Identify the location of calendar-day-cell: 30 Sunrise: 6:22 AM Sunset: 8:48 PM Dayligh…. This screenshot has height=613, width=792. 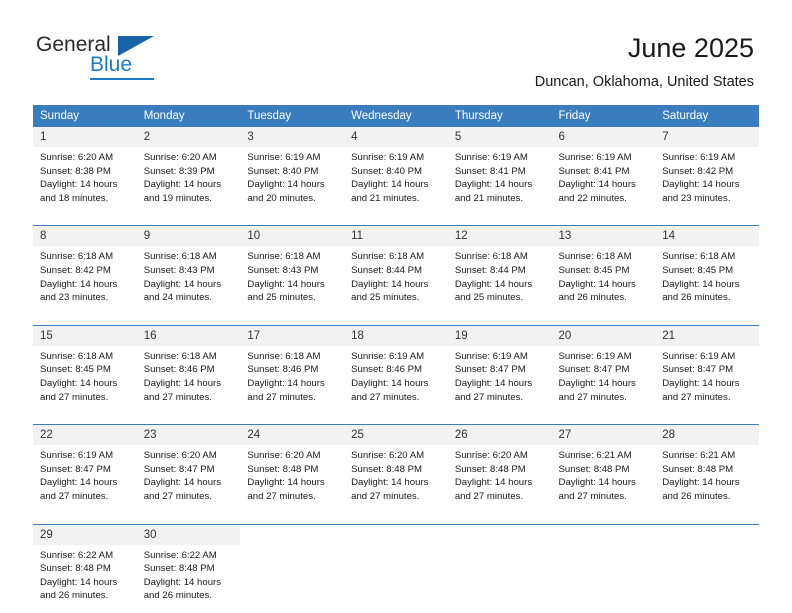
(188, 568).